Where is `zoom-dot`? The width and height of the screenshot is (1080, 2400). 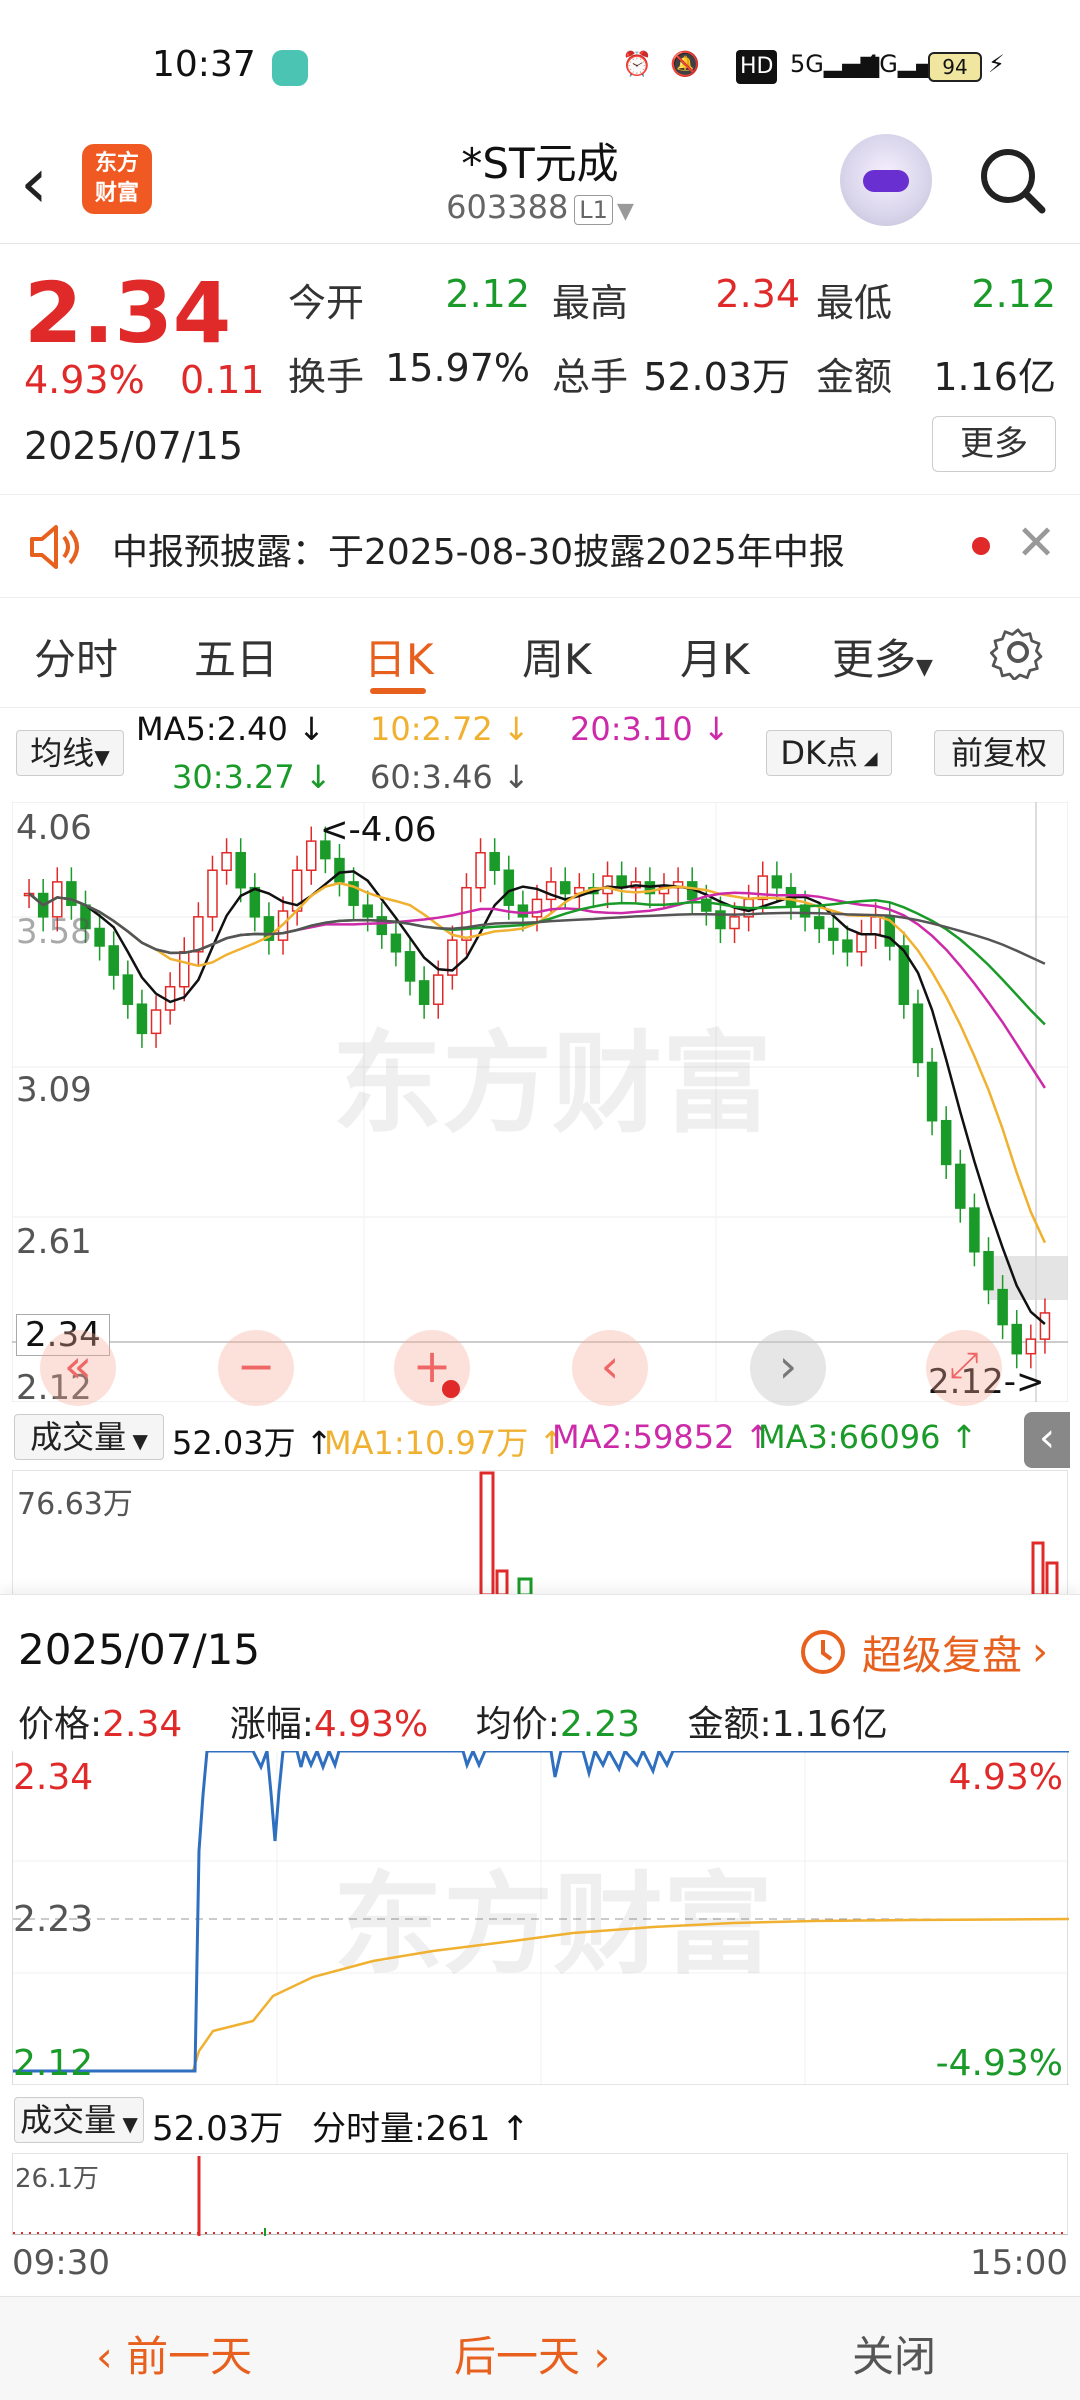
zoom-dot is located at coordinates (451, 1389).